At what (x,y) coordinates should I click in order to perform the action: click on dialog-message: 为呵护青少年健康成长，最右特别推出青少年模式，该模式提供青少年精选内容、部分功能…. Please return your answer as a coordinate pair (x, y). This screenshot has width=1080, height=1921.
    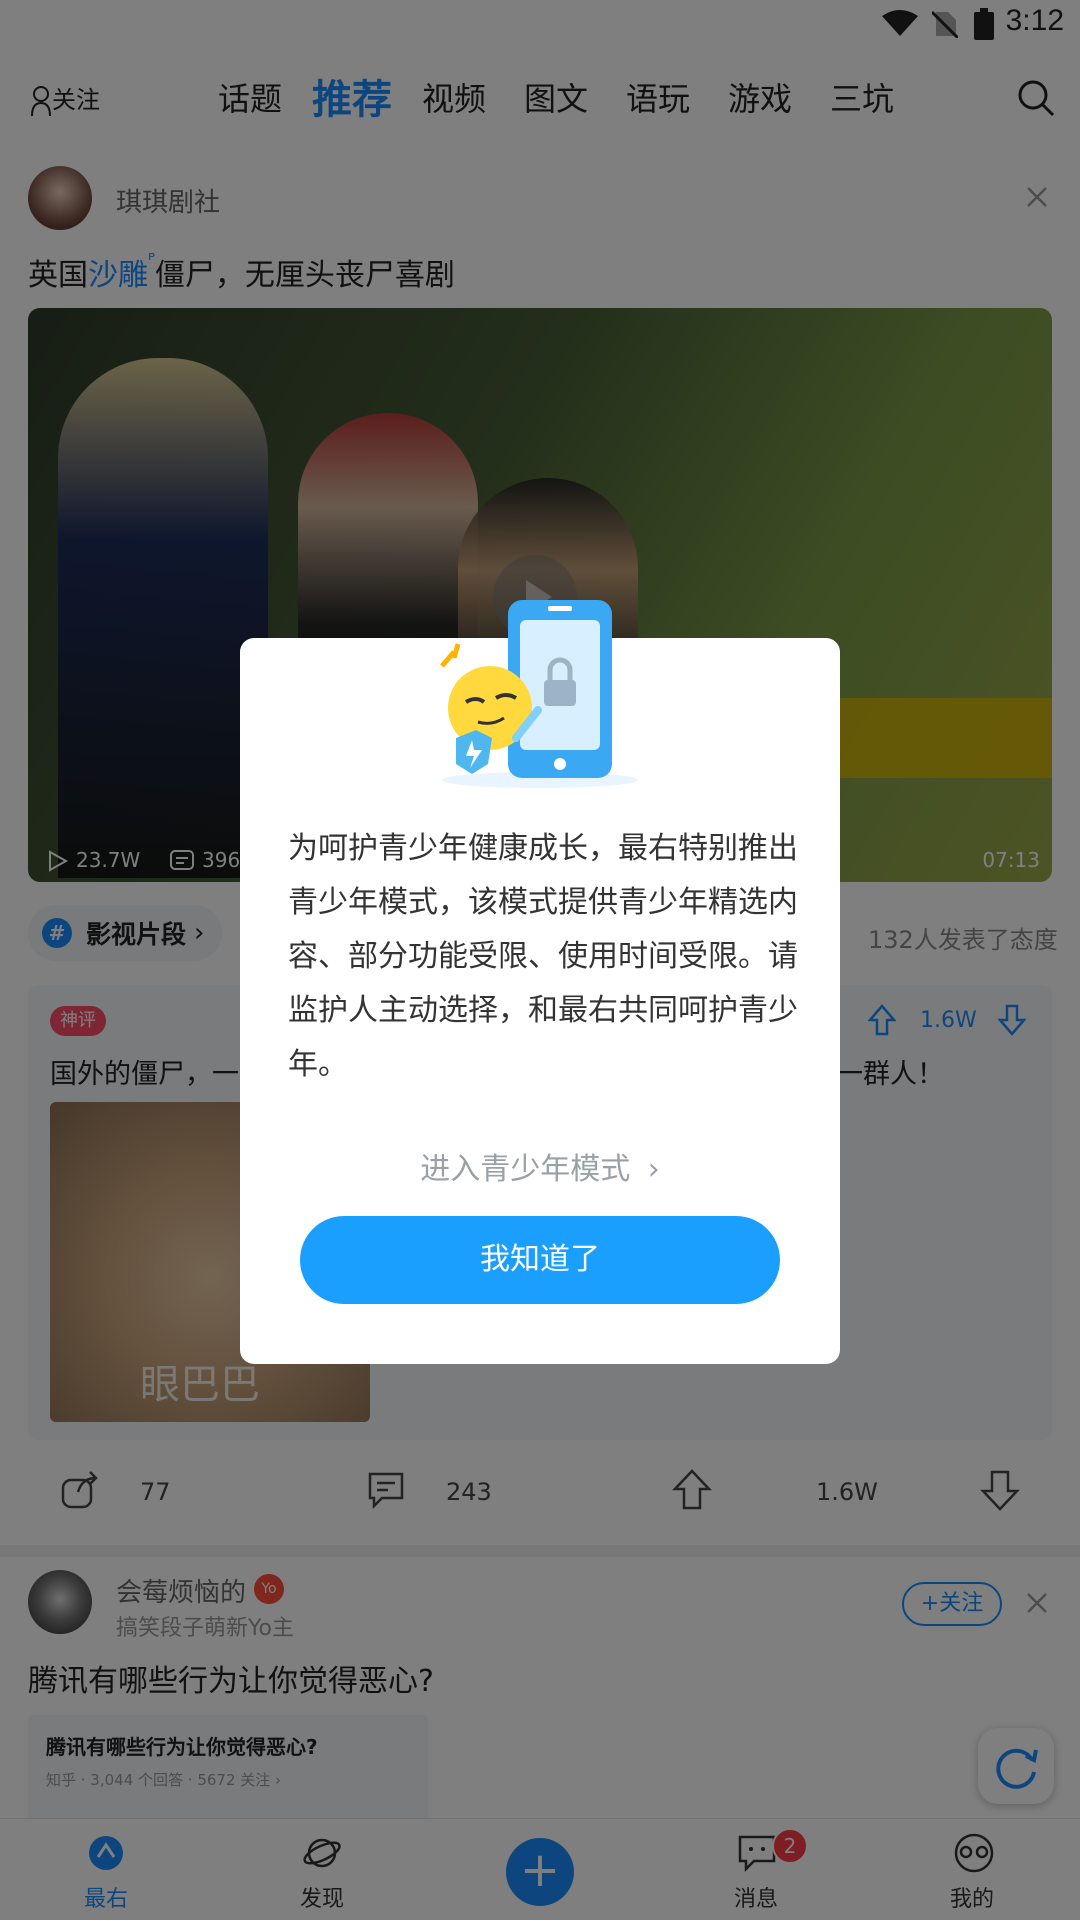
    Looking at the image, I should click on (543, 956).